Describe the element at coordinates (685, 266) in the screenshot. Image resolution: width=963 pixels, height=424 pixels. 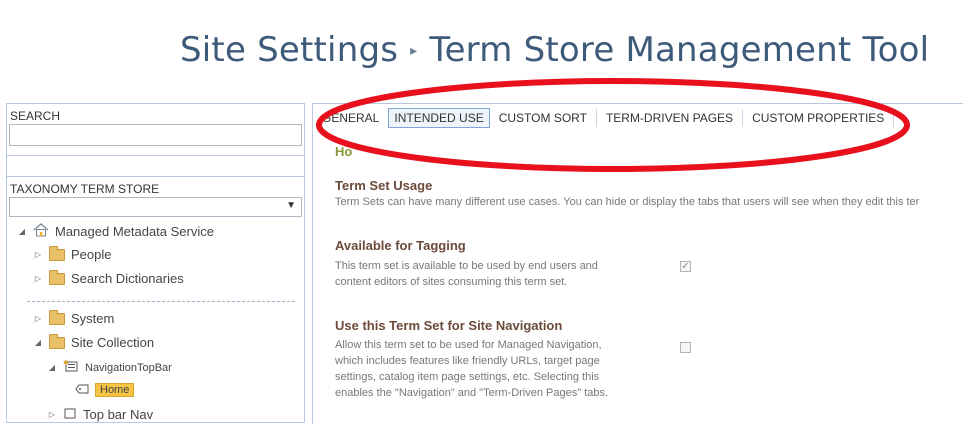
I see `available-for-tagging-checkbox: ✓` at that location.